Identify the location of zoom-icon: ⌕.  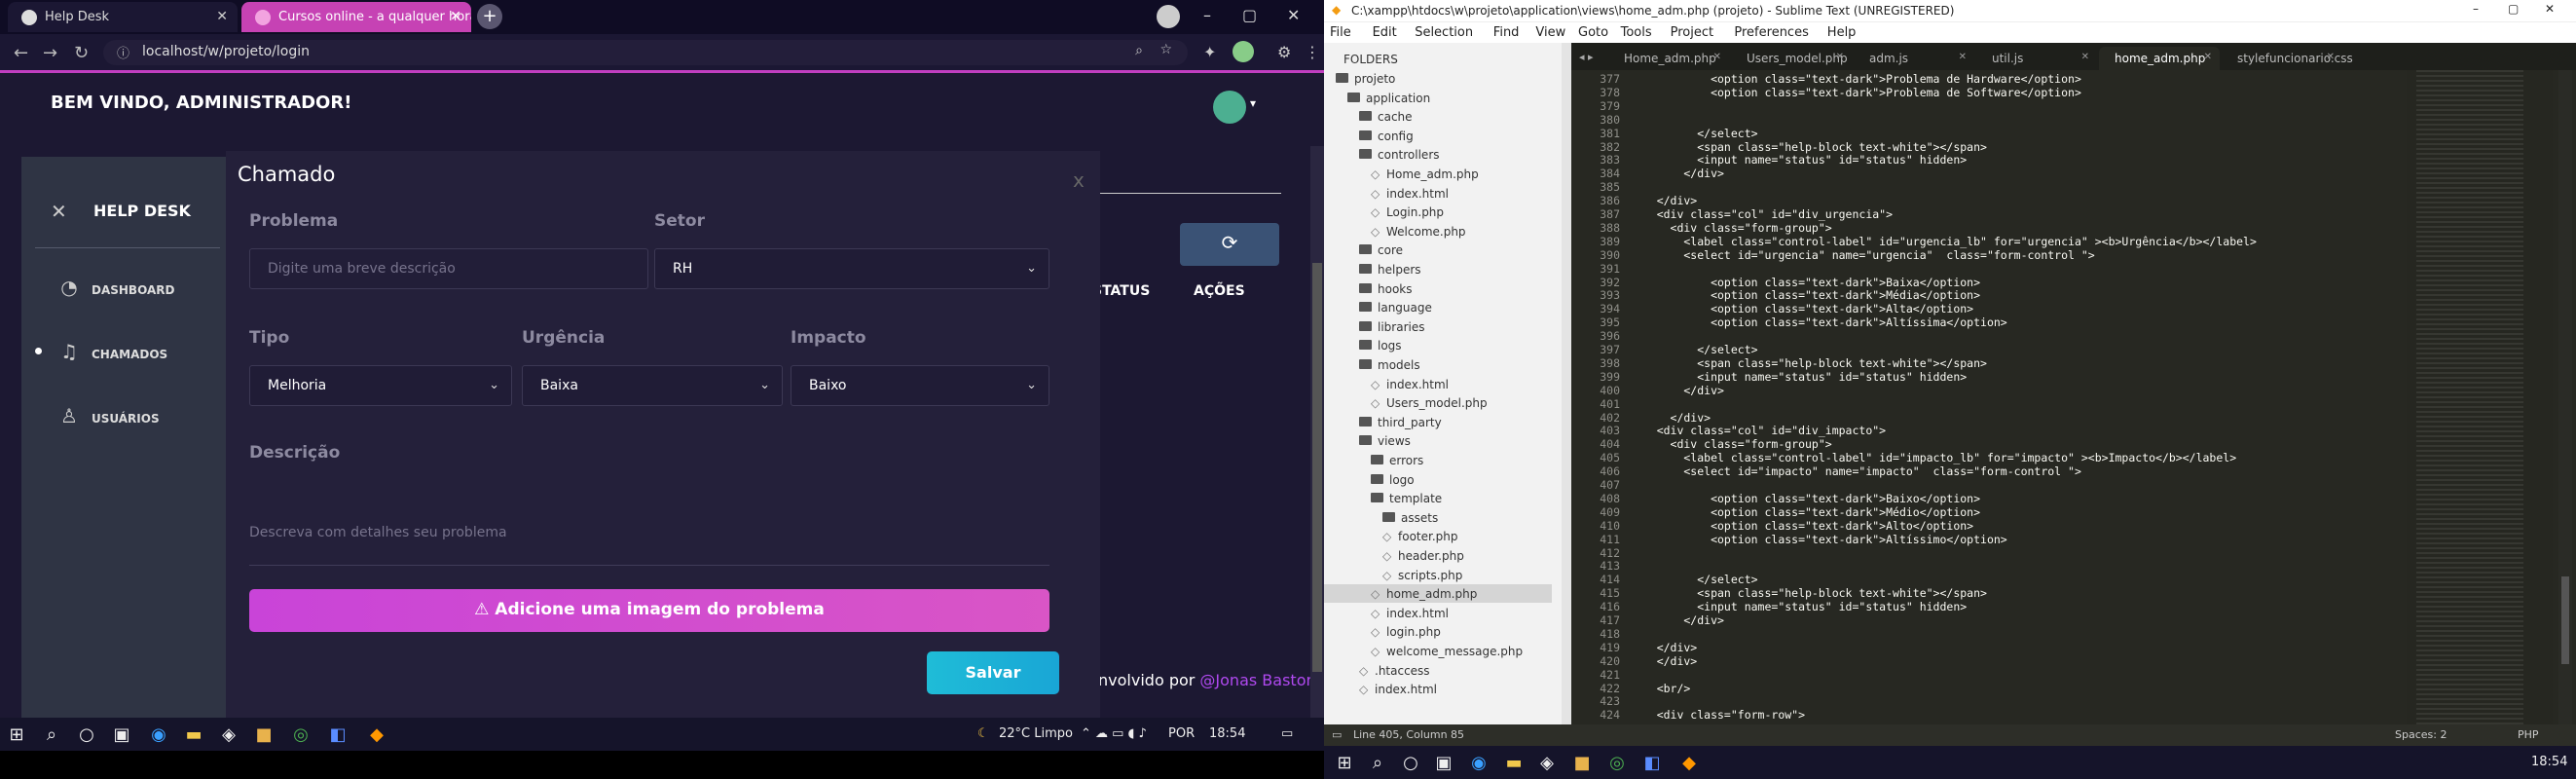
(1139, 50).